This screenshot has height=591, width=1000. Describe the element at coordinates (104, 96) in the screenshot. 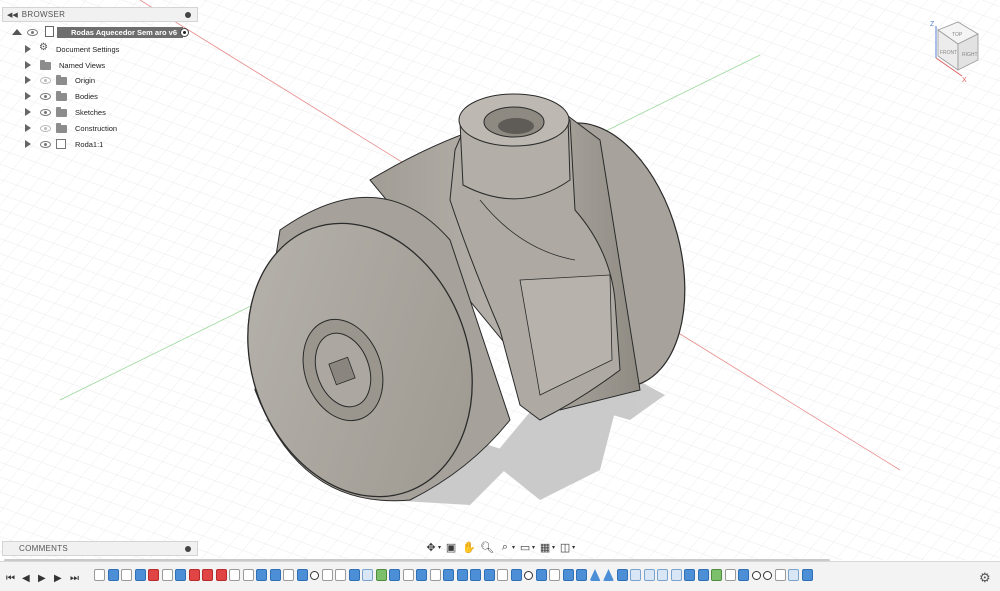

I see `tree-item-bodies: Bodies` at that location.